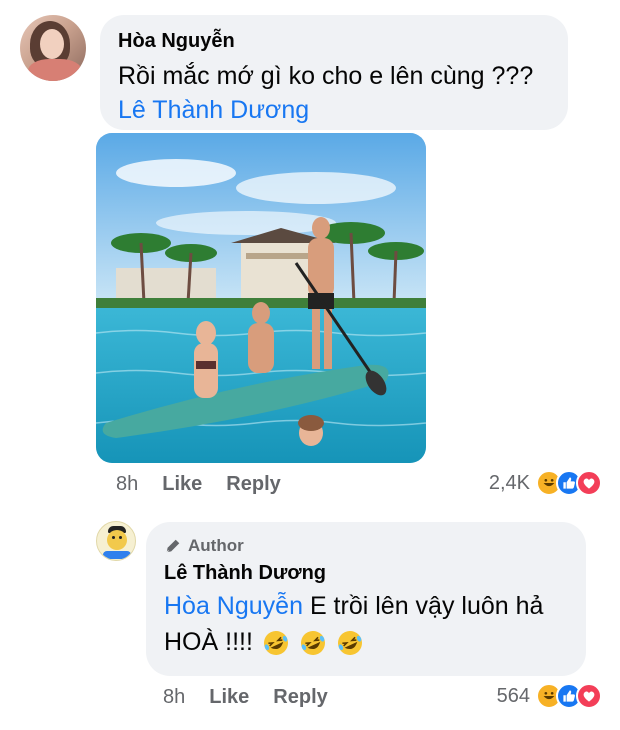 This screenshot has width=620, height=730. Describe the element at coordinates (55, 70) in the screenshot. I see `avatar-body` at that location.